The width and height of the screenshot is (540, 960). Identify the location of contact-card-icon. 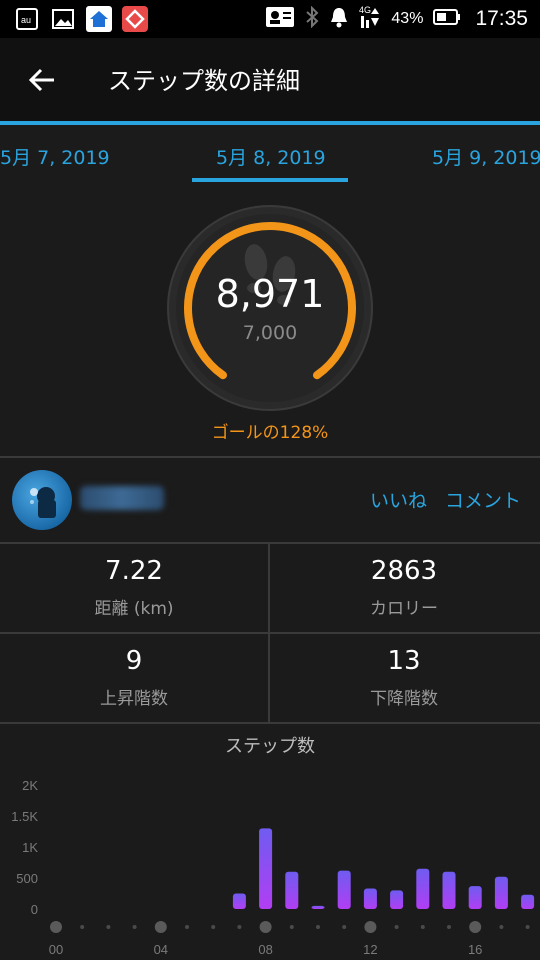
(280, 19).